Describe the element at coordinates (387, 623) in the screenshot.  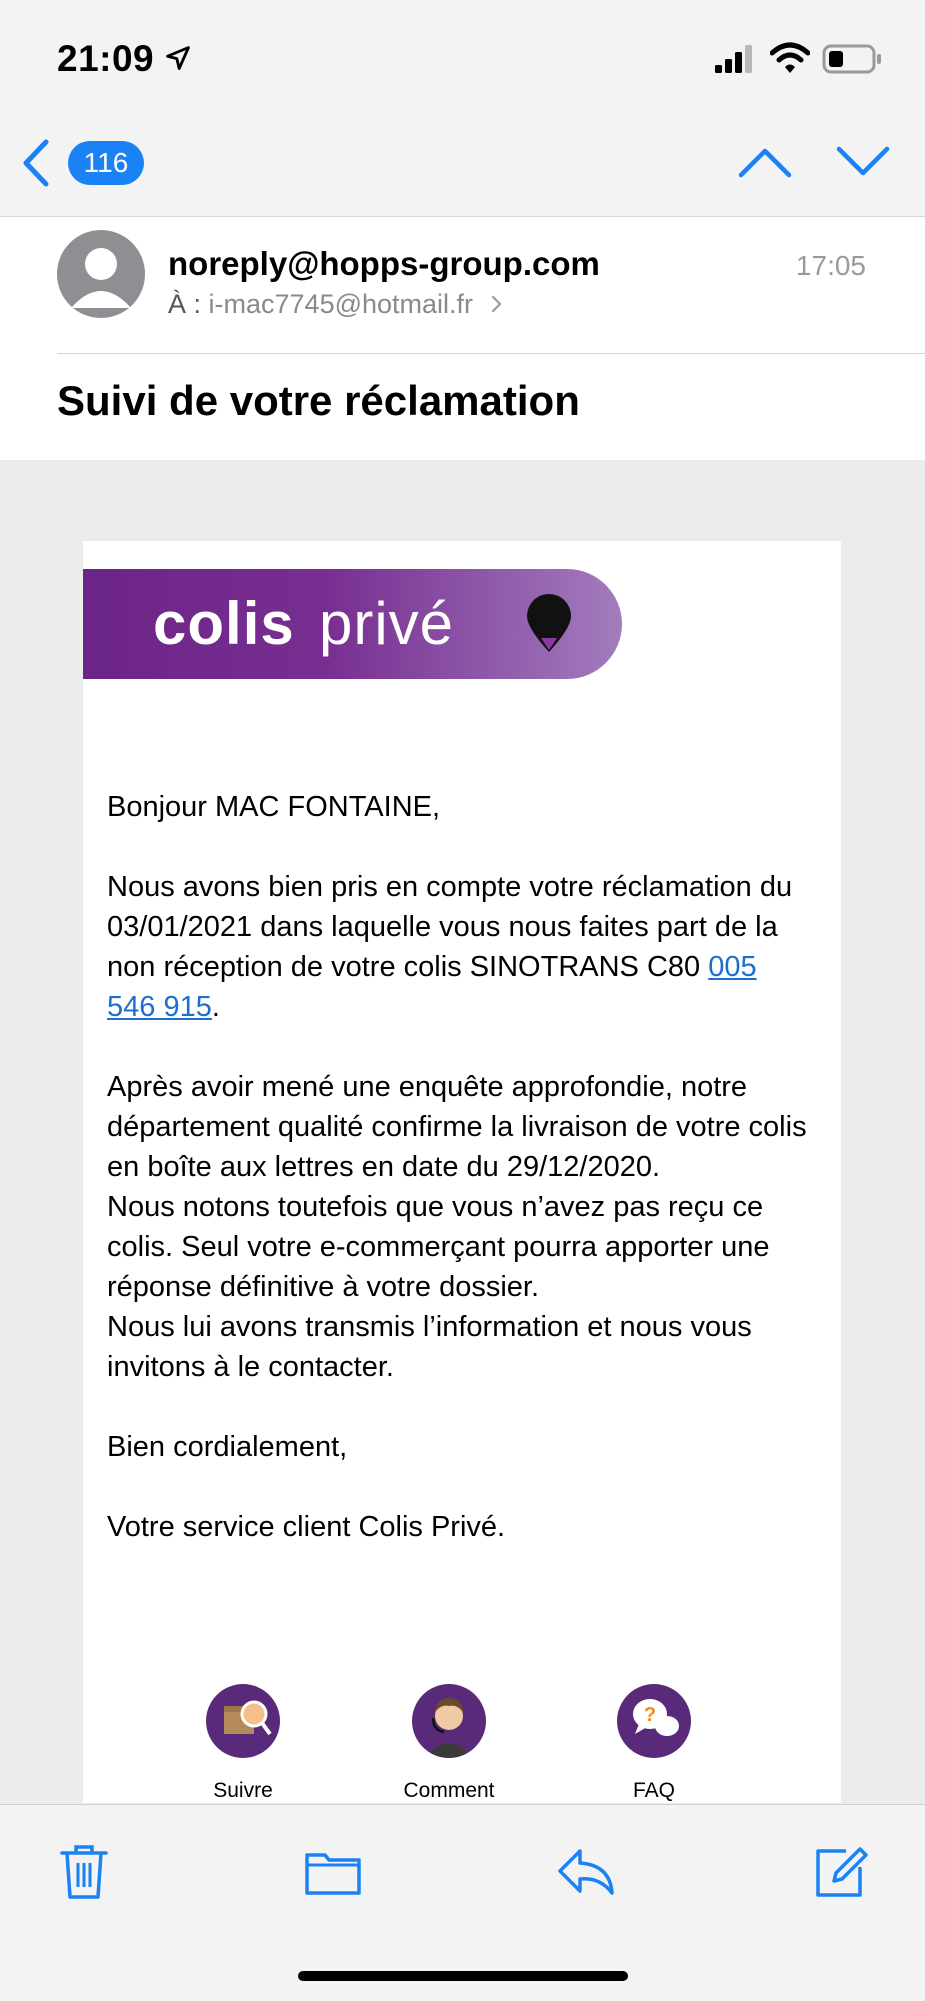
I see `brand-name-light: privé` at that location.